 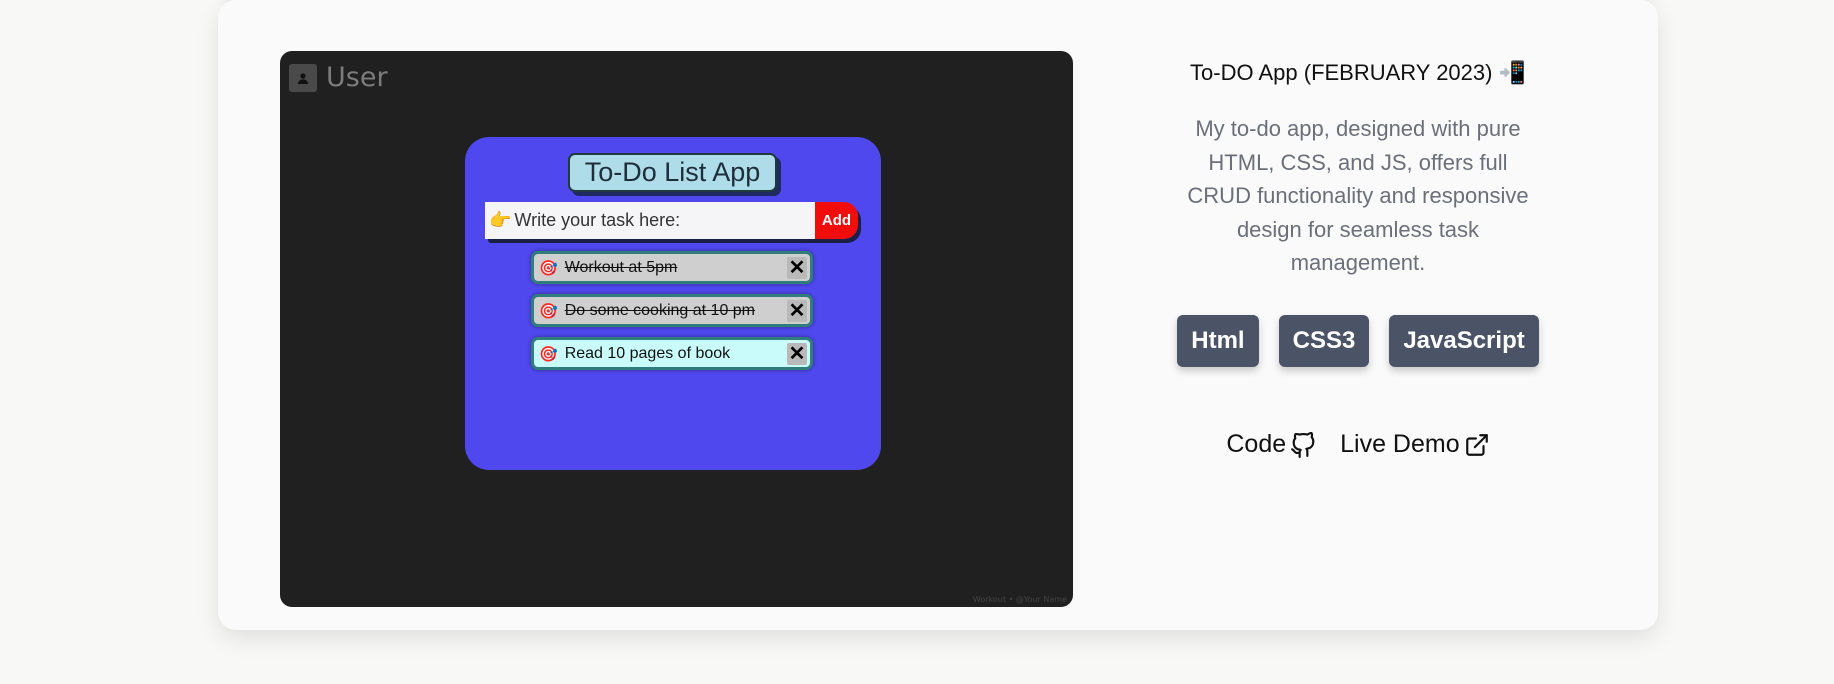 I want to click on code-link: Code, so click(x=1271, y=444).